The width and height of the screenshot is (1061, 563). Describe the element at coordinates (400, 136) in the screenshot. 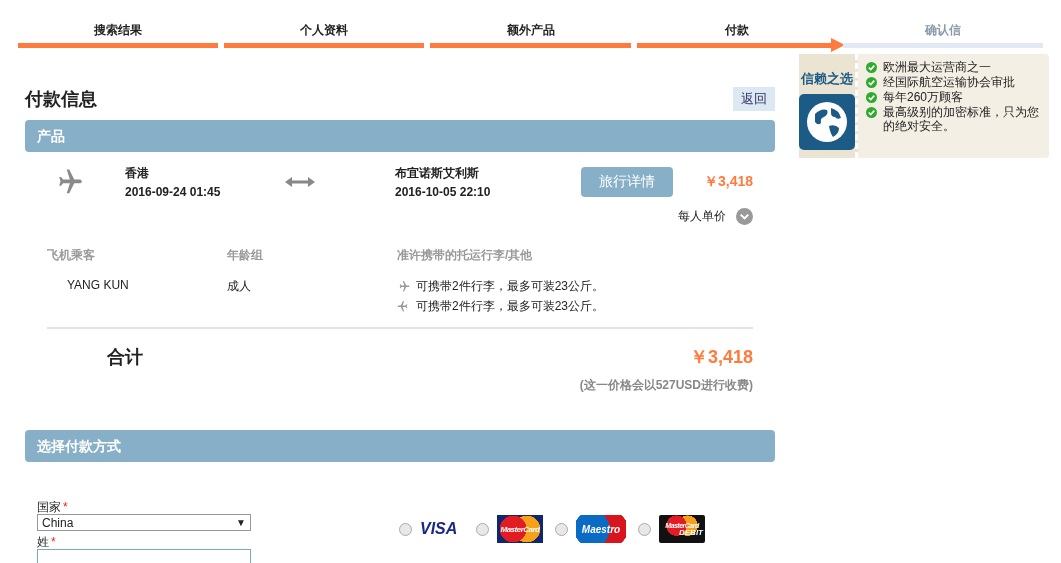

I see `section-header: 产品` at that location.